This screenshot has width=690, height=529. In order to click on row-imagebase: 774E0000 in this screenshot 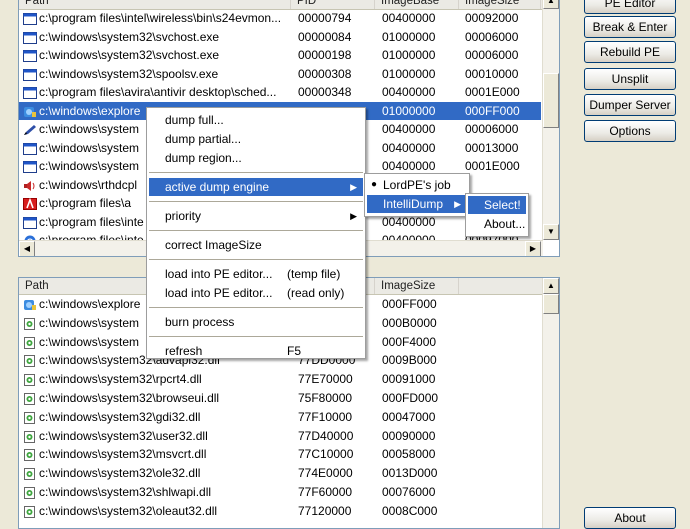, I will do `click(325, 473)`.